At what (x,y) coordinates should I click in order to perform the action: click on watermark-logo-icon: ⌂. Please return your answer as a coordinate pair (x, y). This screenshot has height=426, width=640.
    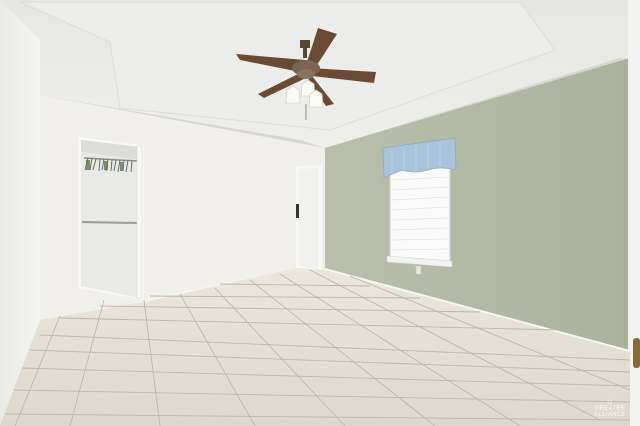
    Looking at the image, I should click on (610, 401).